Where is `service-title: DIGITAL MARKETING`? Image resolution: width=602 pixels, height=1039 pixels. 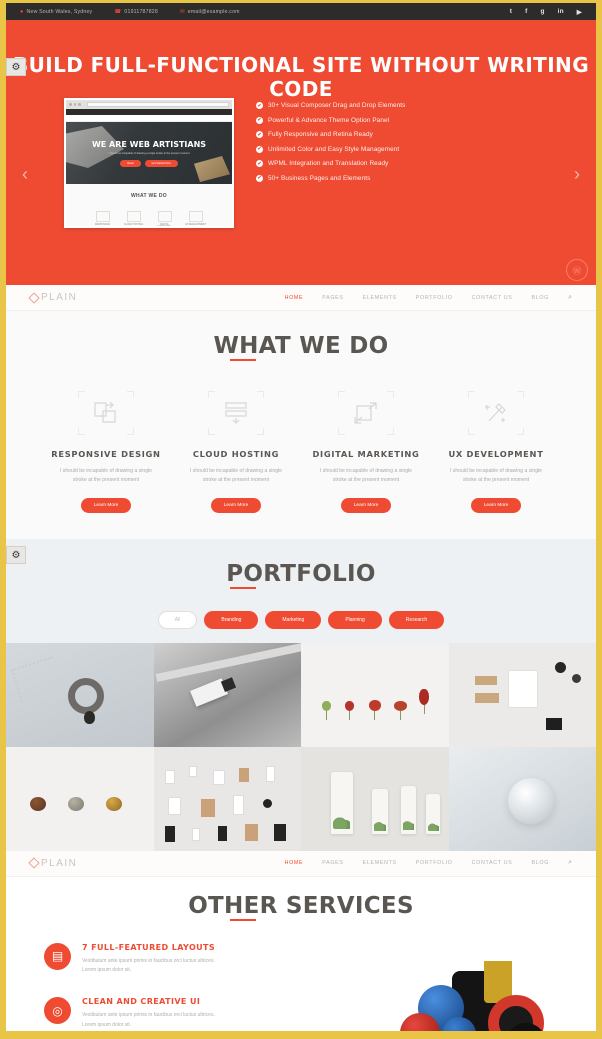 service-title: DIGITAL MARKETING is located at coordinates (366, 454).